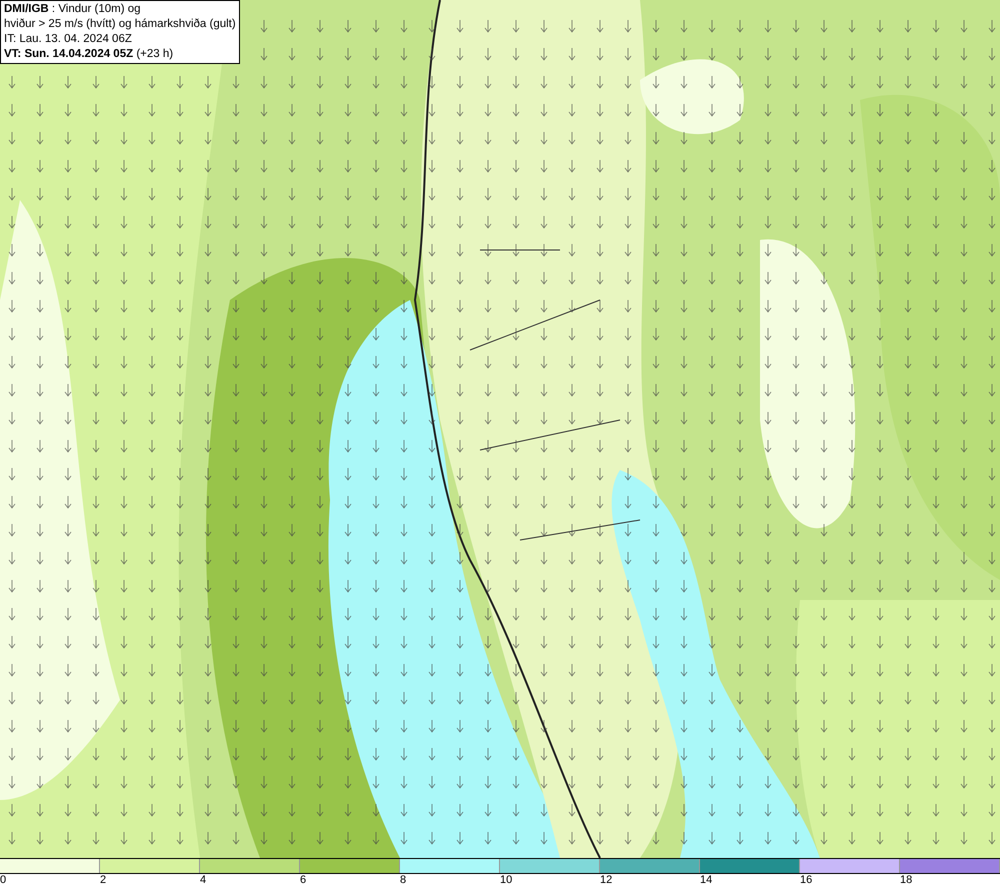  What do you see at coordinates (120, 24) in the screenshot?
I see `title-line: hviður > 25 m/s (hvítt) og hámarkshviða (gult)` at bounding box center [120, 24].